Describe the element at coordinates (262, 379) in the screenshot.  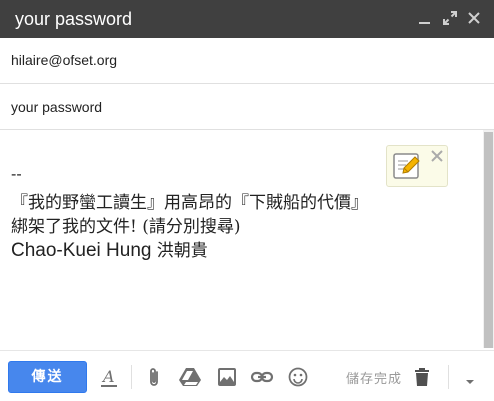
I see `link-icon` at that location.